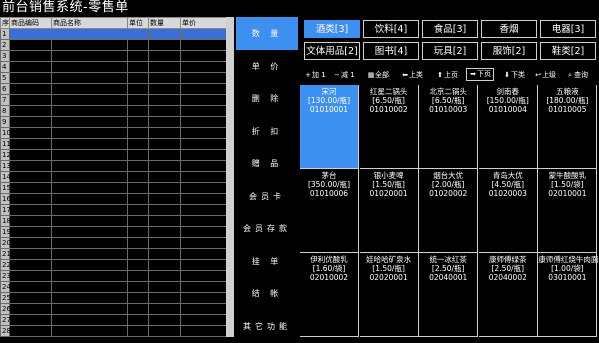 The height and width of the screenshot is (343, 599). What do you see at coordinates (508, 127) in the screenshot?
I see `product-tile: 剑南春 [150.00/瓶] 01010004` at bounding box center [508, 127].